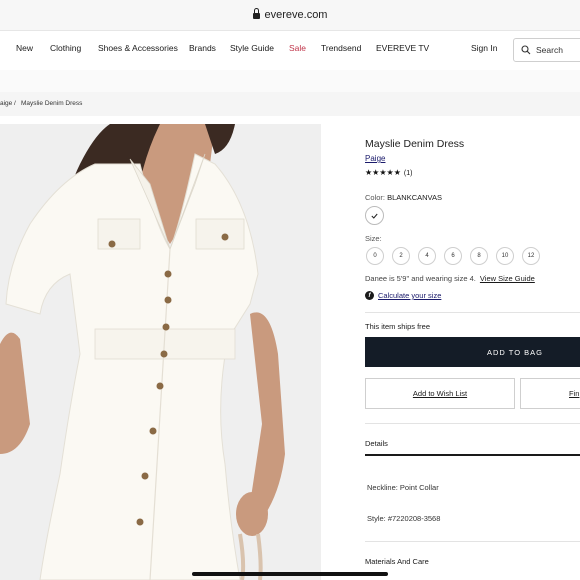  Describe the element at coordinates (402, 48) in the screenshot. I see `nav-item-evereve-tv: EVEREVE TV` at that location.